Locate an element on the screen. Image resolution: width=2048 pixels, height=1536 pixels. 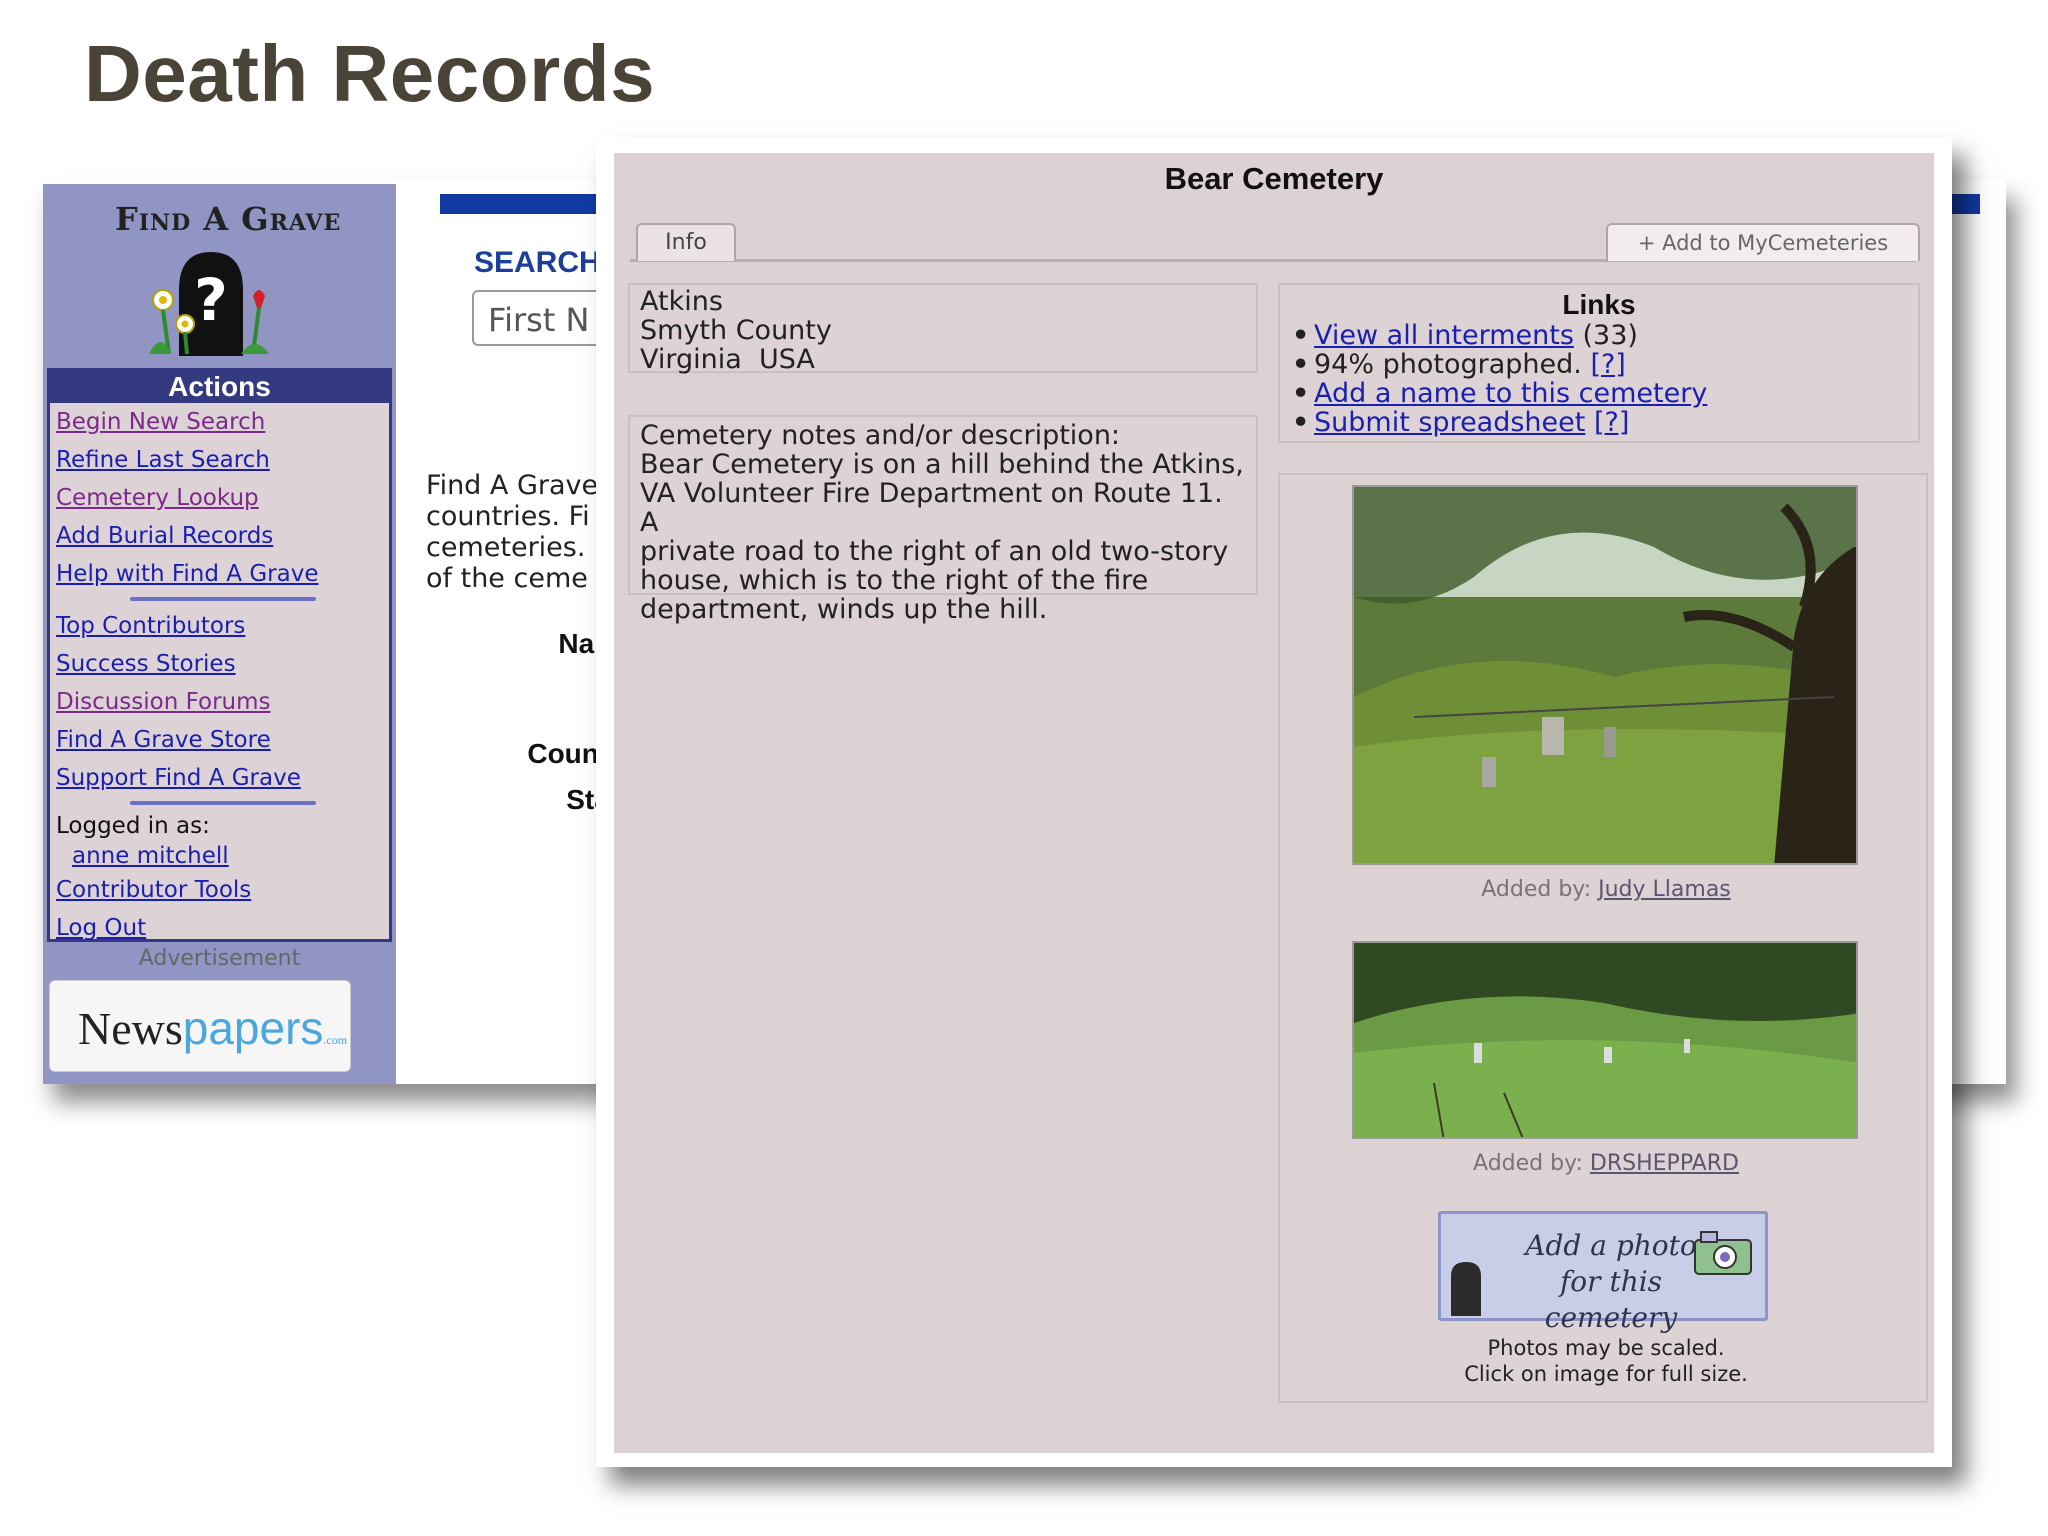
add-photo-text: Add a photo for this cemetery is located at coordinates (1611, 1282).